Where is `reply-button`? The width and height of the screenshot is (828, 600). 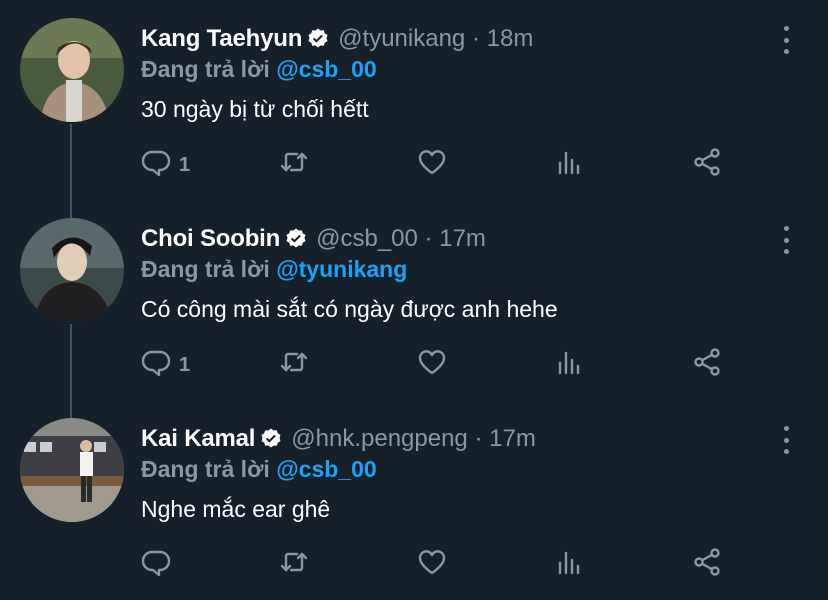
reply-button is located at coordinates (160, 565).